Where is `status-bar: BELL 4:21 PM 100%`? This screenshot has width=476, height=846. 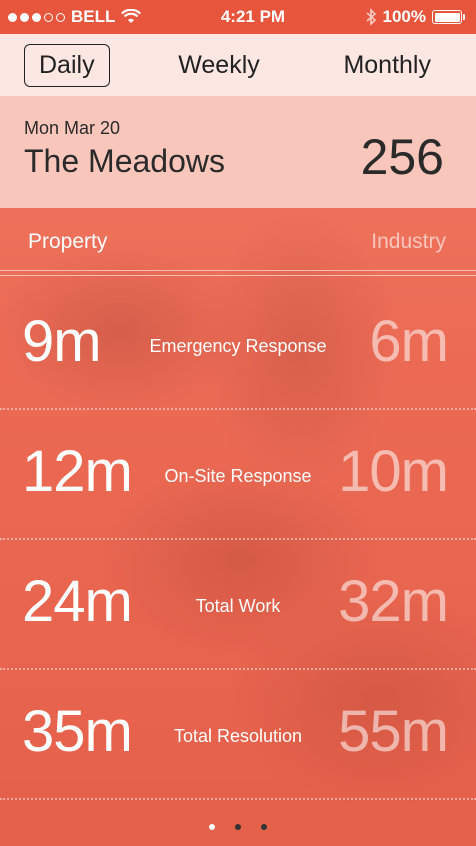 status-bar: BELL 4:21 PM 100% is located at coordinates (238, 17).